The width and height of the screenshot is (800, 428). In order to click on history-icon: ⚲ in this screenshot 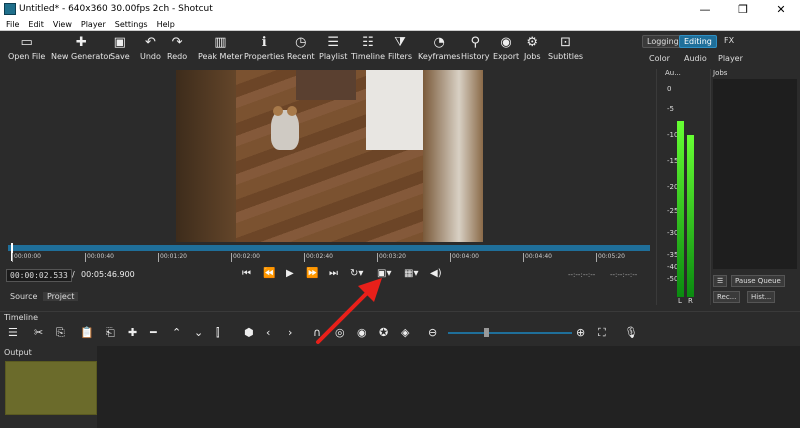, I will do `click(475, 42)`.